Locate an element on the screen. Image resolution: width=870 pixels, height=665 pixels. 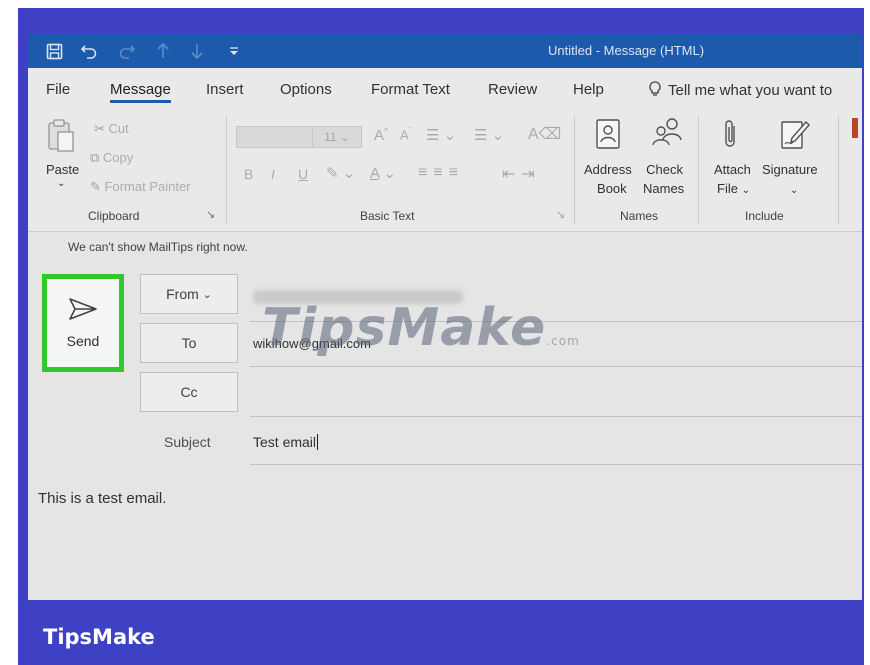
format-painter-icon: ✎ is located at coordinates (95, 186).